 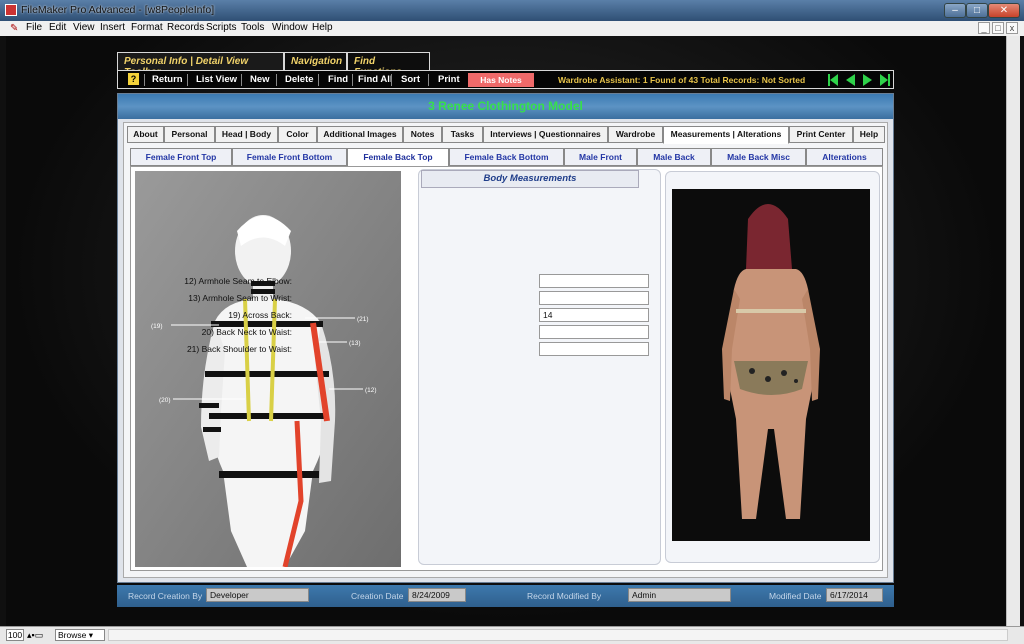 What do you see at coordinates (850, 80) in the screenshot?
I see `previous-record-icon` at bounding box center [850, 80].